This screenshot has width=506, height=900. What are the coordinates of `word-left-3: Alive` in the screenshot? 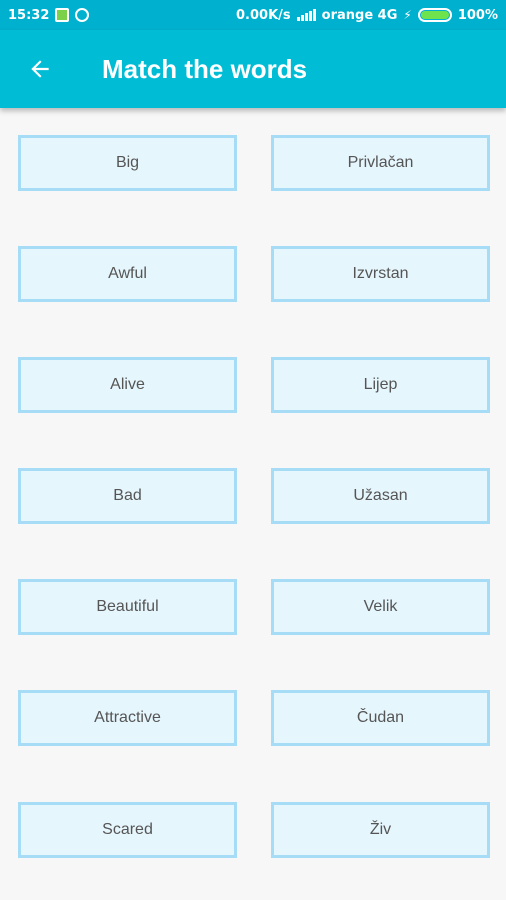 It's located at (127, 385).